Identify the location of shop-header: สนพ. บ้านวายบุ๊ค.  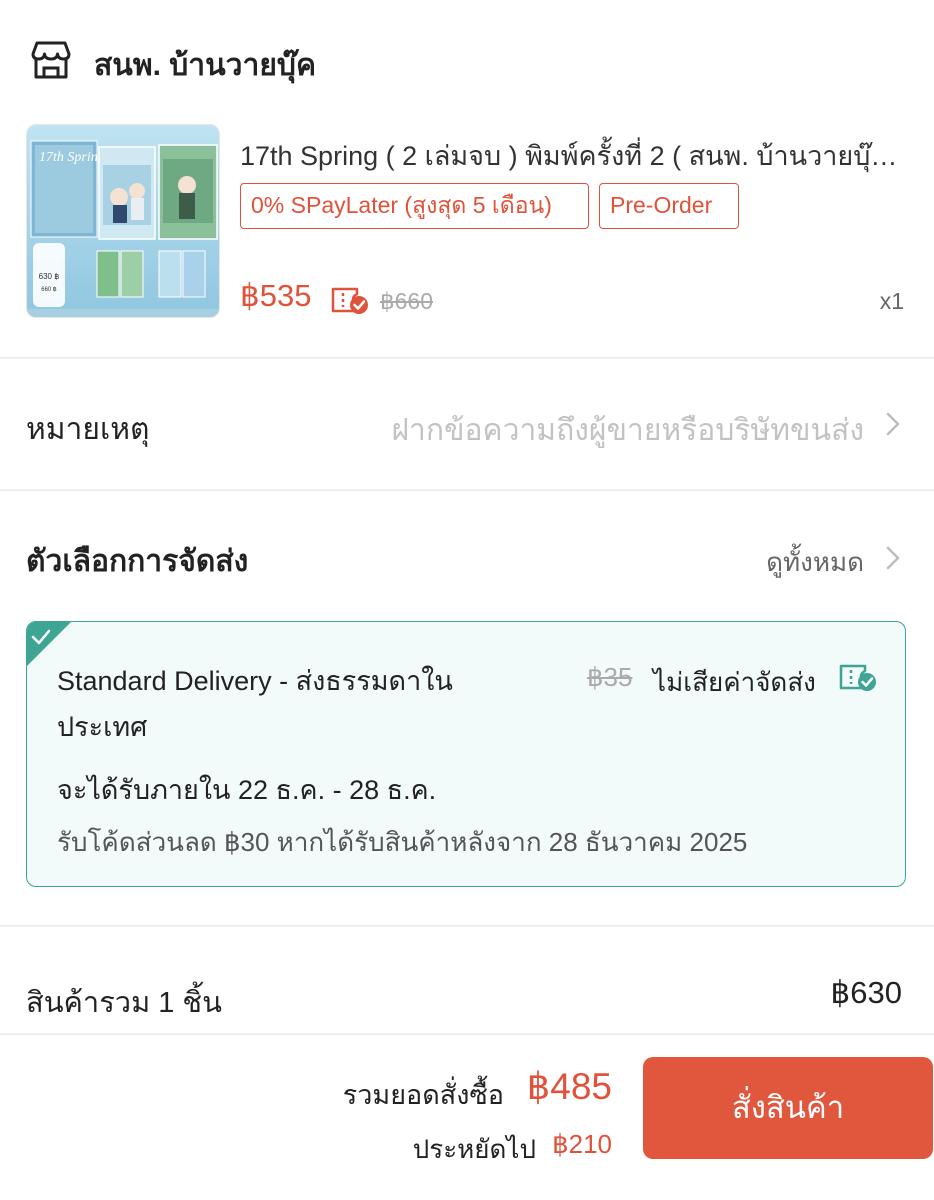
(467, 61).